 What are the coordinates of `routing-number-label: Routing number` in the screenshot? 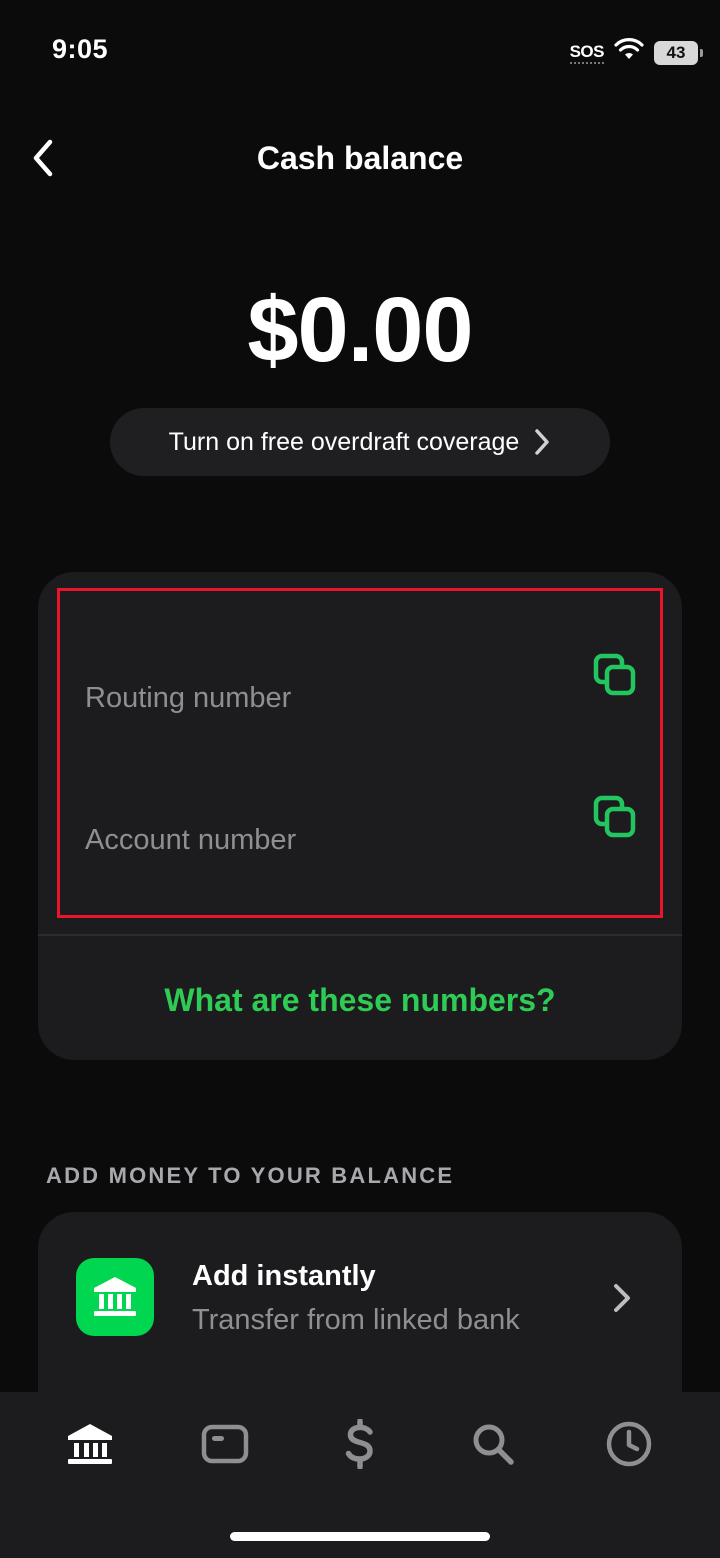 It's located at (188, 698).